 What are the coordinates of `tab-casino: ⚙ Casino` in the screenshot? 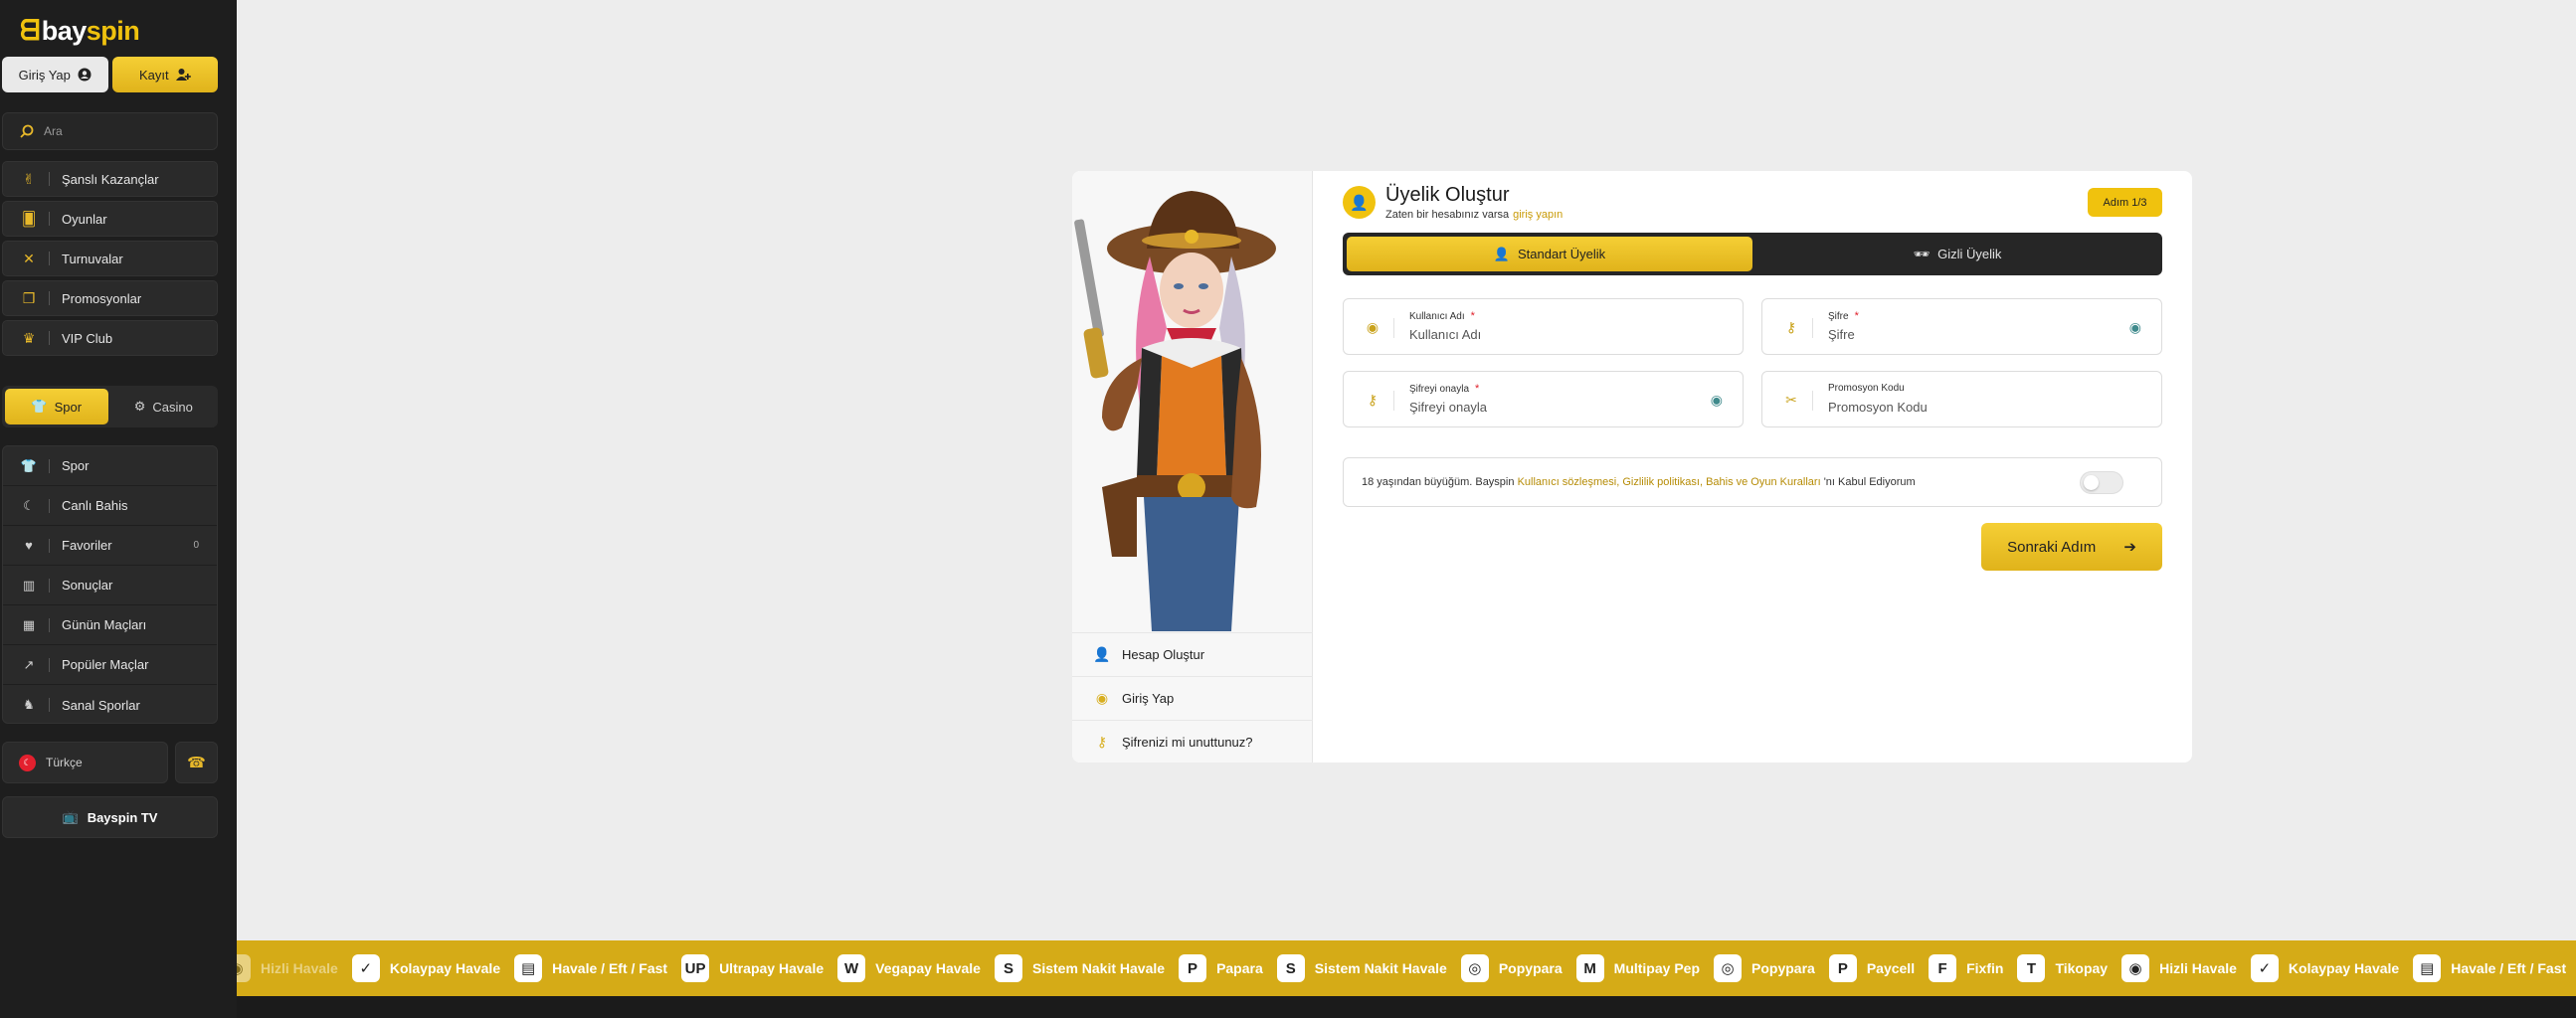 It's located at (164, 406).